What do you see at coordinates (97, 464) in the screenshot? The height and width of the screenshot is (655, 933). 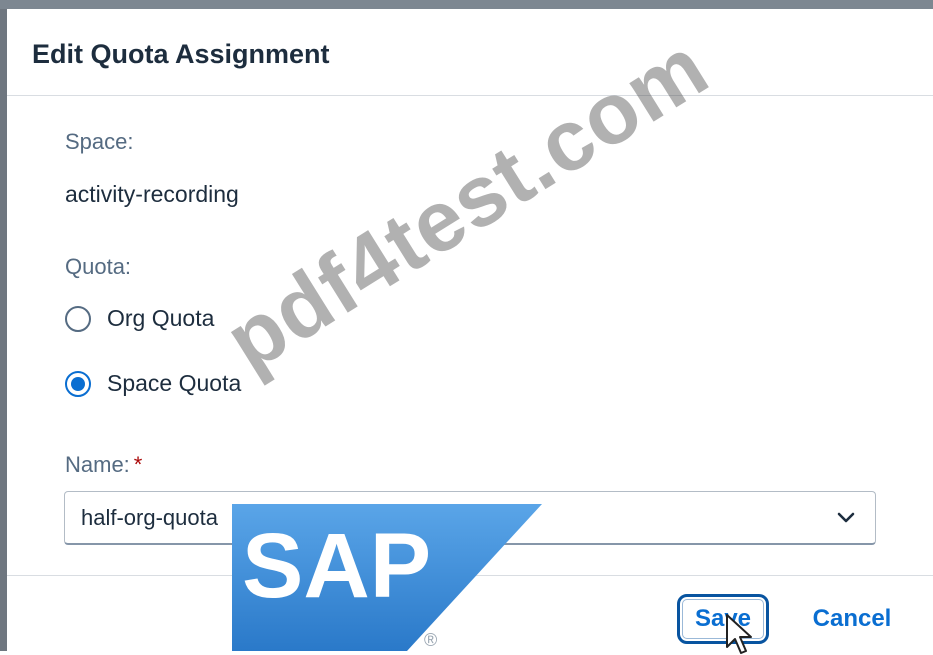 I see `name-label: Name:` at bounding box center [97, 464].